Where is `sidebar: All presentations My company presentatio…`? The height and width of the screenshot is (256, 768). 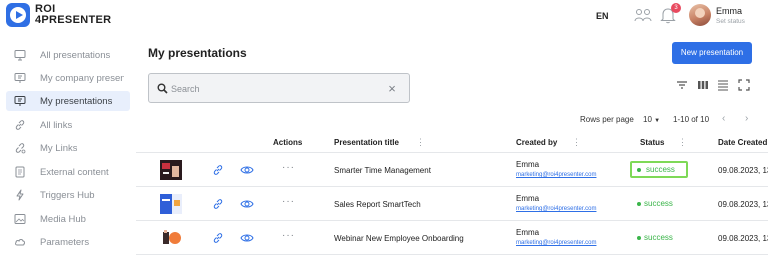
sidebar: All presentations My company presentatio… is located at coordinates (68, 148).